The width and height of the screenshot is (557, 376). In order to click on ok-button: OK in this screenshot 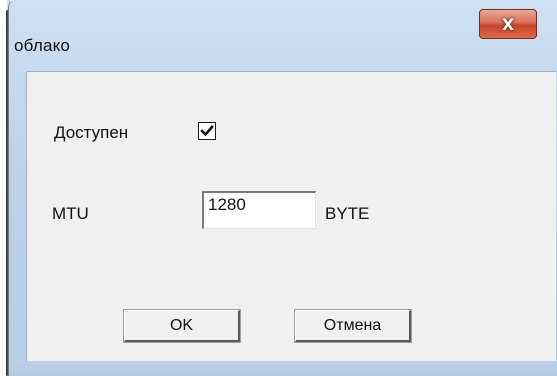, I will do `click(182, 326)`.